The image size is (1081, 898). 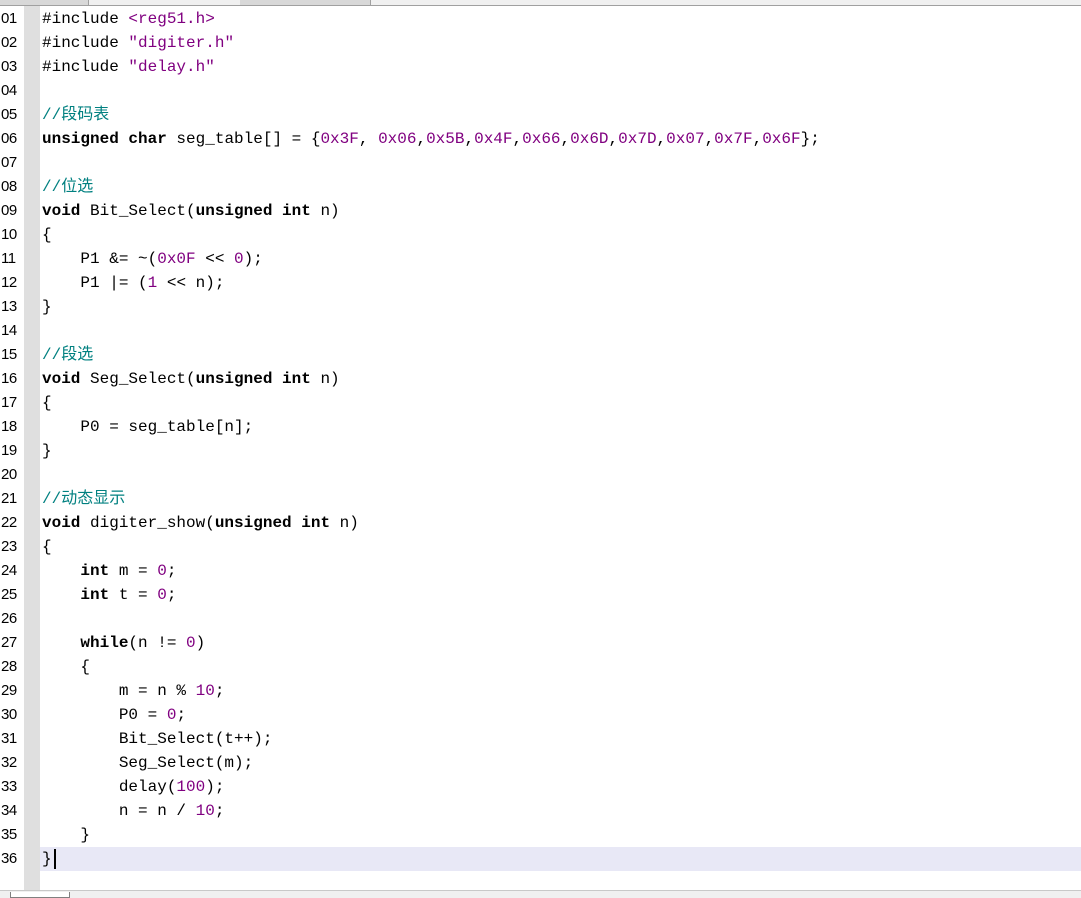 I want to click on code-token: 100, so click(x=191, y=787).